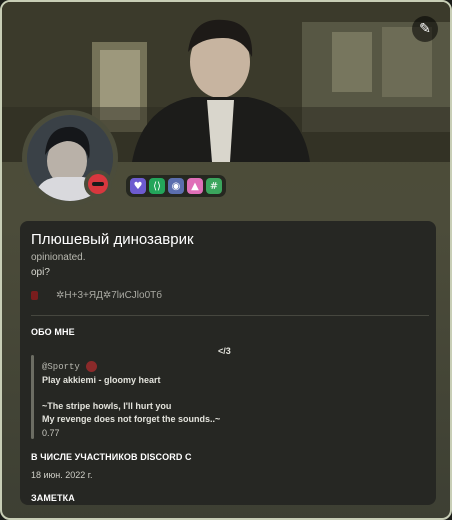 The width and height of the screenshot is (452, 520). What do you see at coordinates (111, 457) in the screenshot?
I see `member-since-title: В ЧИСЛЕ УЧАСТНИКОВ DISCORD С` at bounding box center [111, 457].